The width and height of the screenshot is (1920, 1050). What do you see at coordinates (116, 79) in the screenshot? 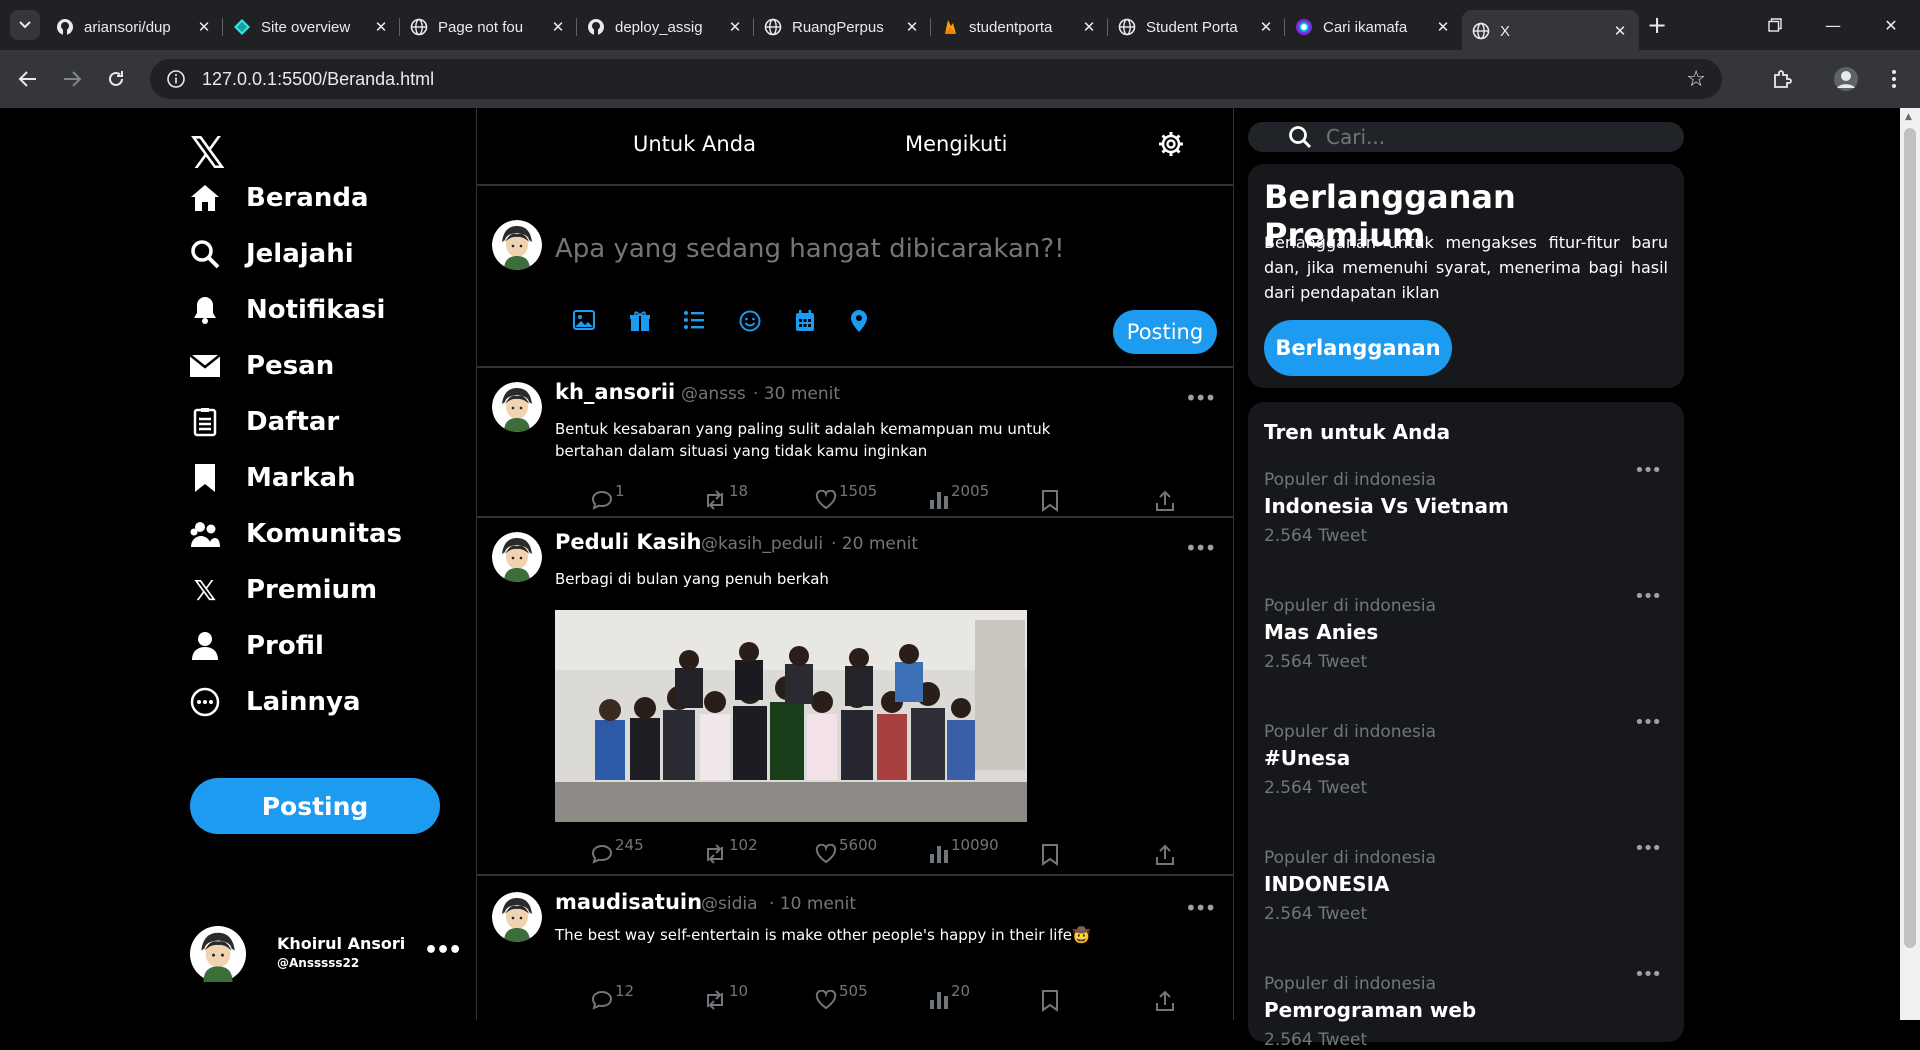
I see `reload-button` at bounding box center [116, 79].